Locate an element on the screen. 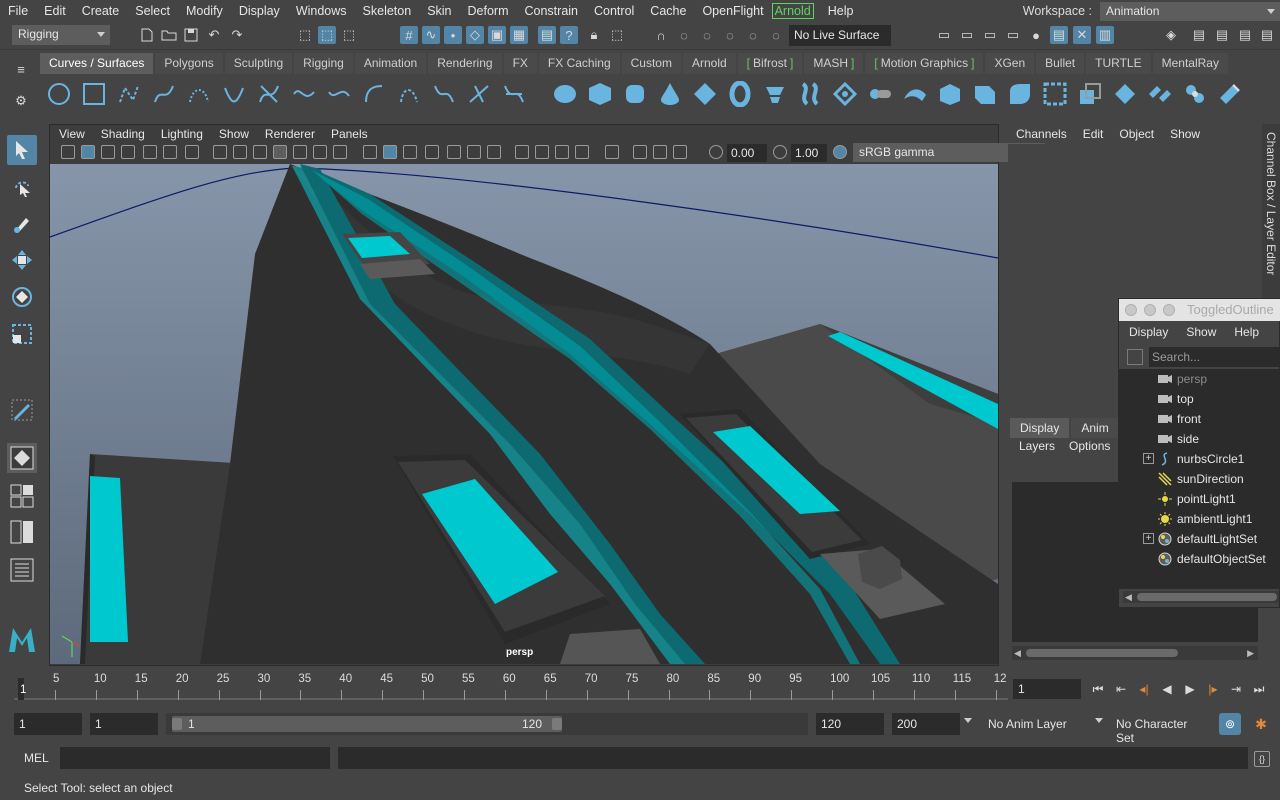 The image size is (1280, 800). mel-command-input is located at coordinates (195, 758).